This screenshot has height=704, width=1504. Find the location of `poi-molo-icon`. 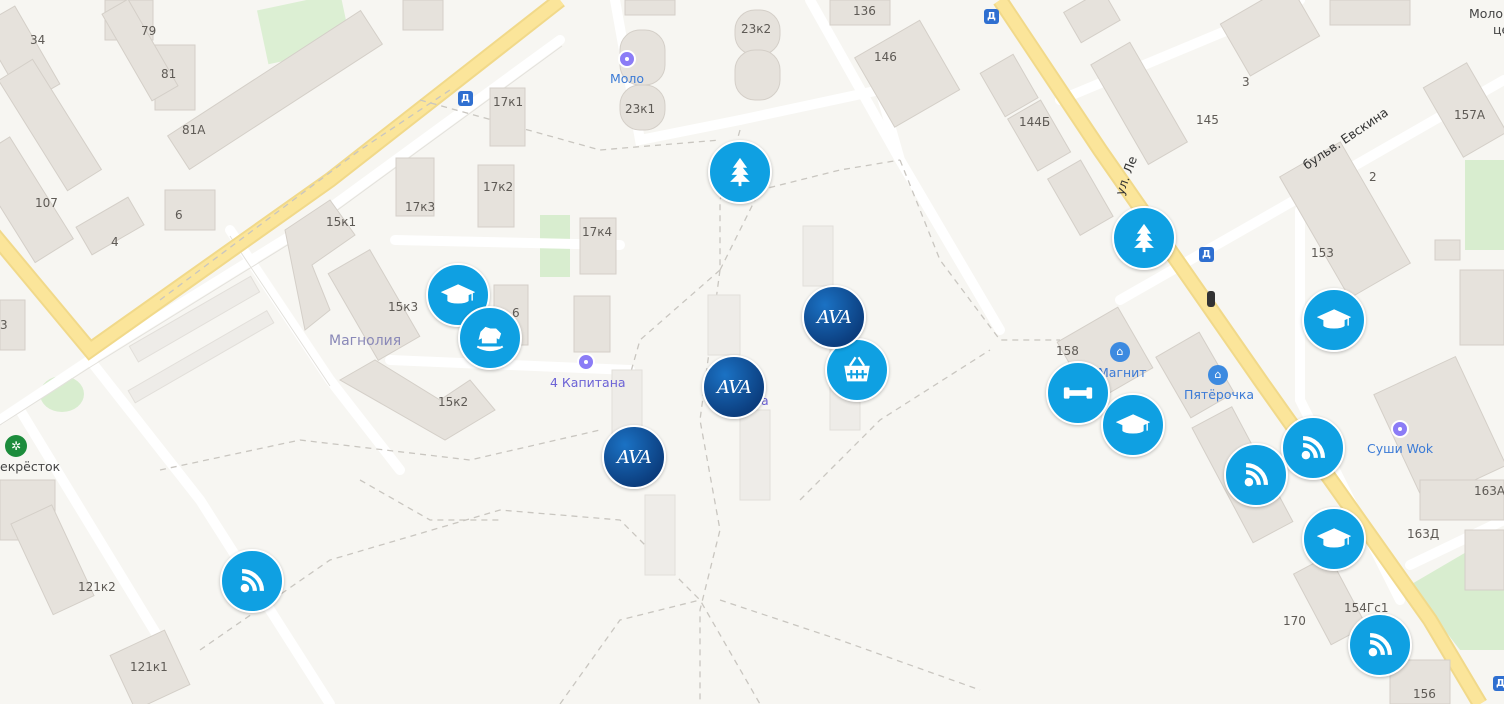

poi-molo-icon is located at coordinates (627, 59).